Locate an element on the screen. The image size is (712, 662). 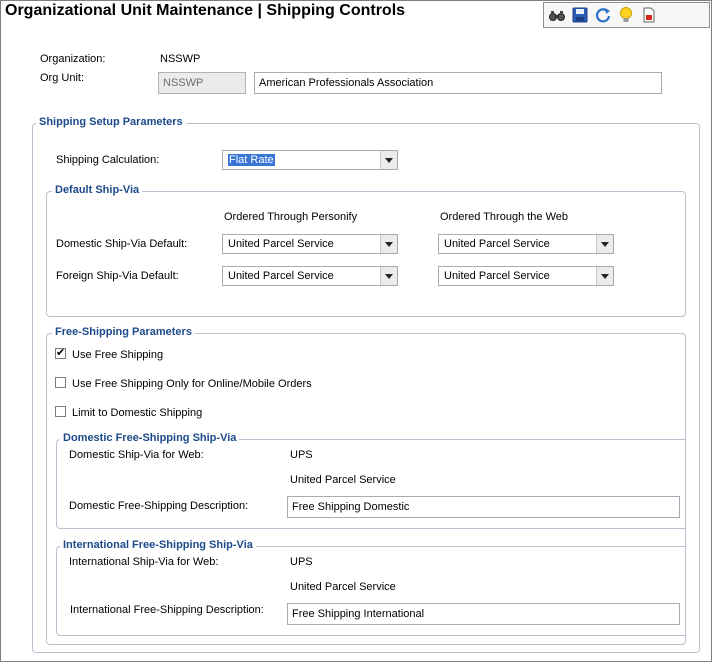
toolbar is located at coordinates (626, 15).